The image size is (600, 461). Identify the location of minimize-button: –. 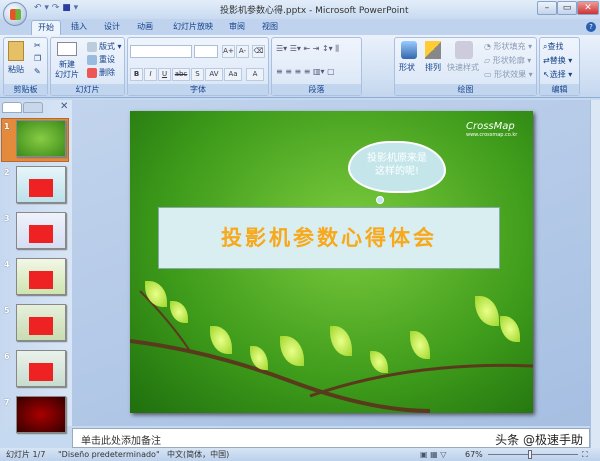
(547, 8).